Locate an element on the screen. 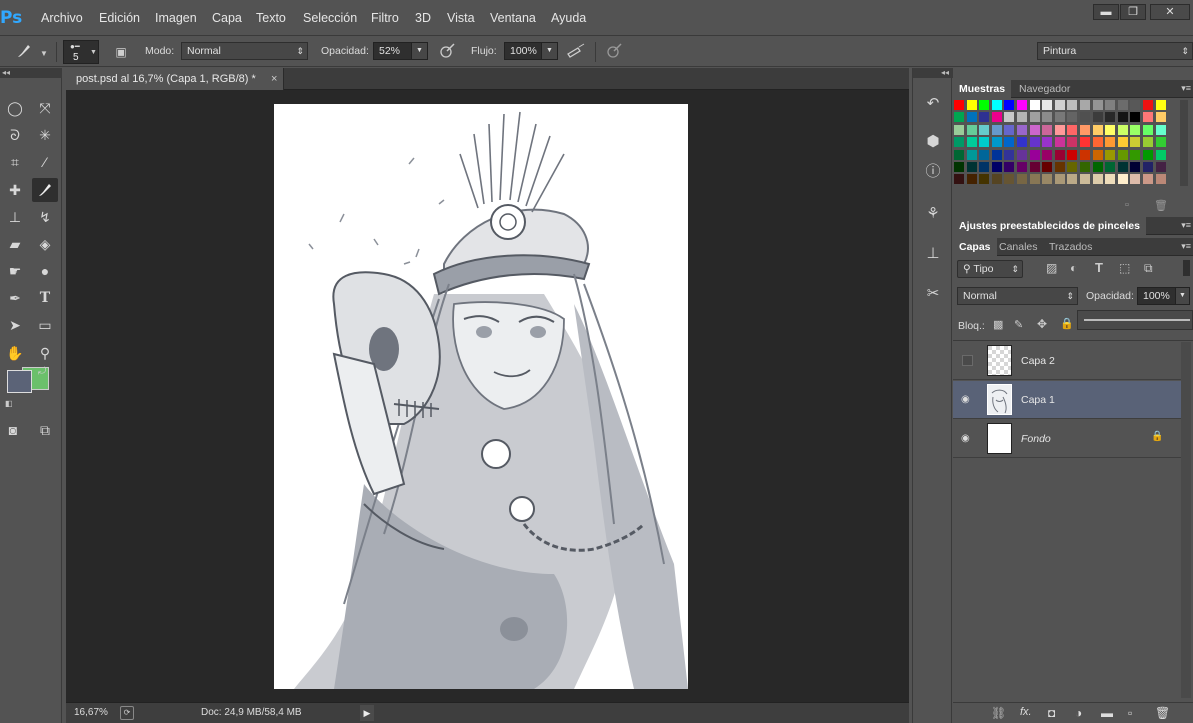  adjustment-layer-icon: ◑ is located at coordinates (1078, 713).